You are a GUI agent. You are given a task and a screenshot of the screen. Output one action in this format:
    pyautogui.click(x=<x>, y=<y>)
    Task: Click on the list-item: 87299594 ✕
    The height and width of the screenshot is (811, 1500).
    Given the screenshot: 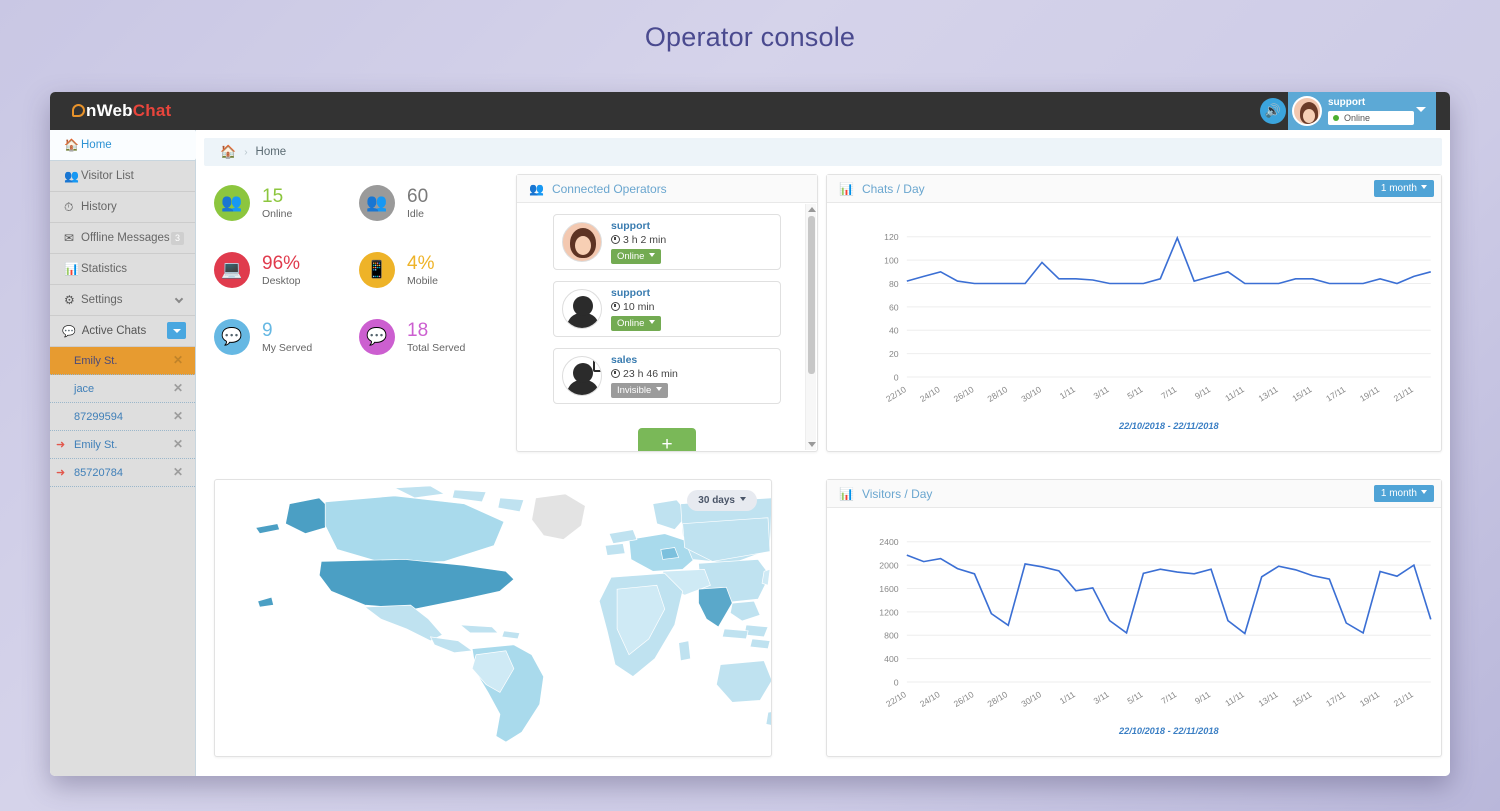 What is the action you would take?
    pyautogui.click(x=122, y=417)
    